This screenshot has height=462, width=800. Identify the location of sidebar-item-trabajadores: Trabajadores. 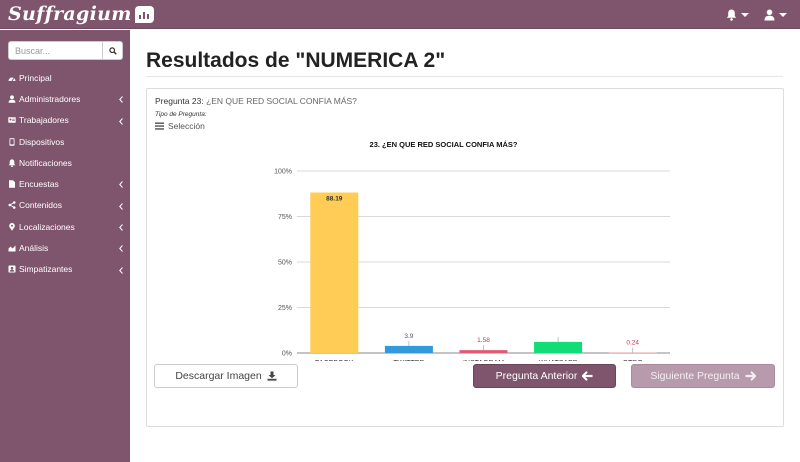
(65, 120).